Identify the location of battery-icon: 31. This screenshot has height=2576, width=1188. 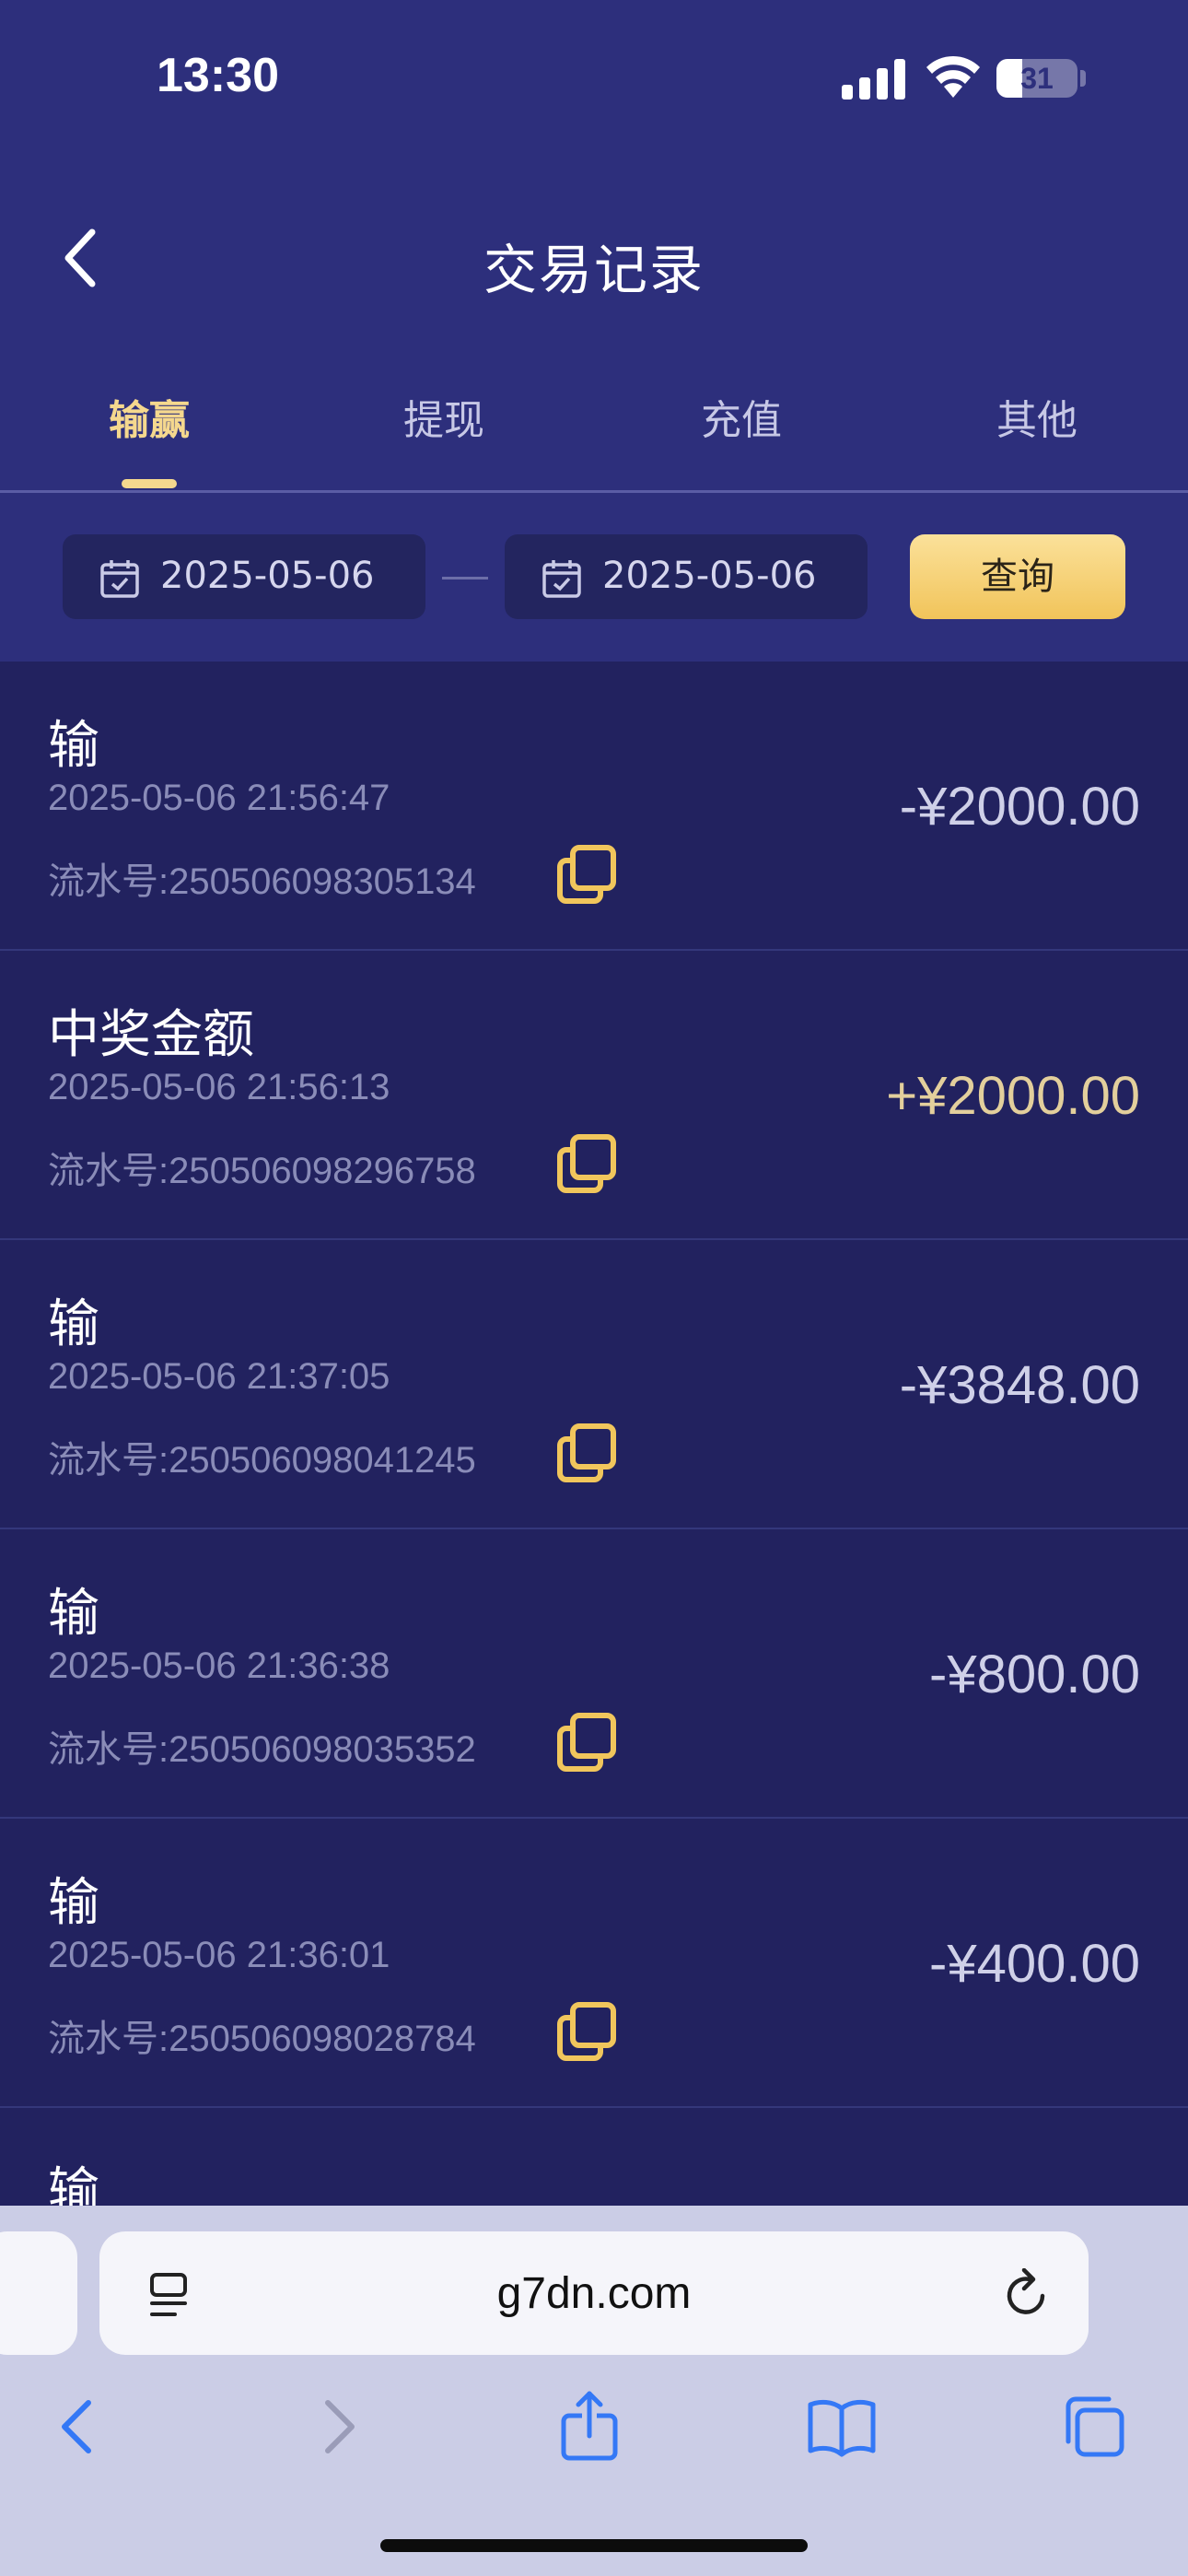
(1036, 78).